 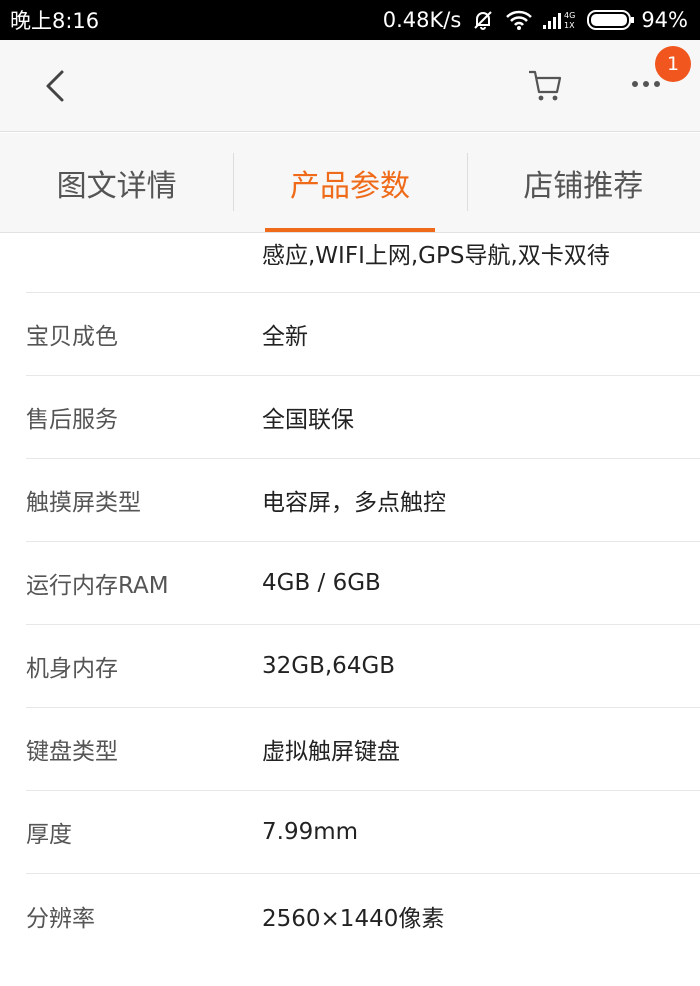 What do you see at coordinates (483, 20) in the screenshot?
I see `mute-bell-icon` at bounding box center [483, 20].